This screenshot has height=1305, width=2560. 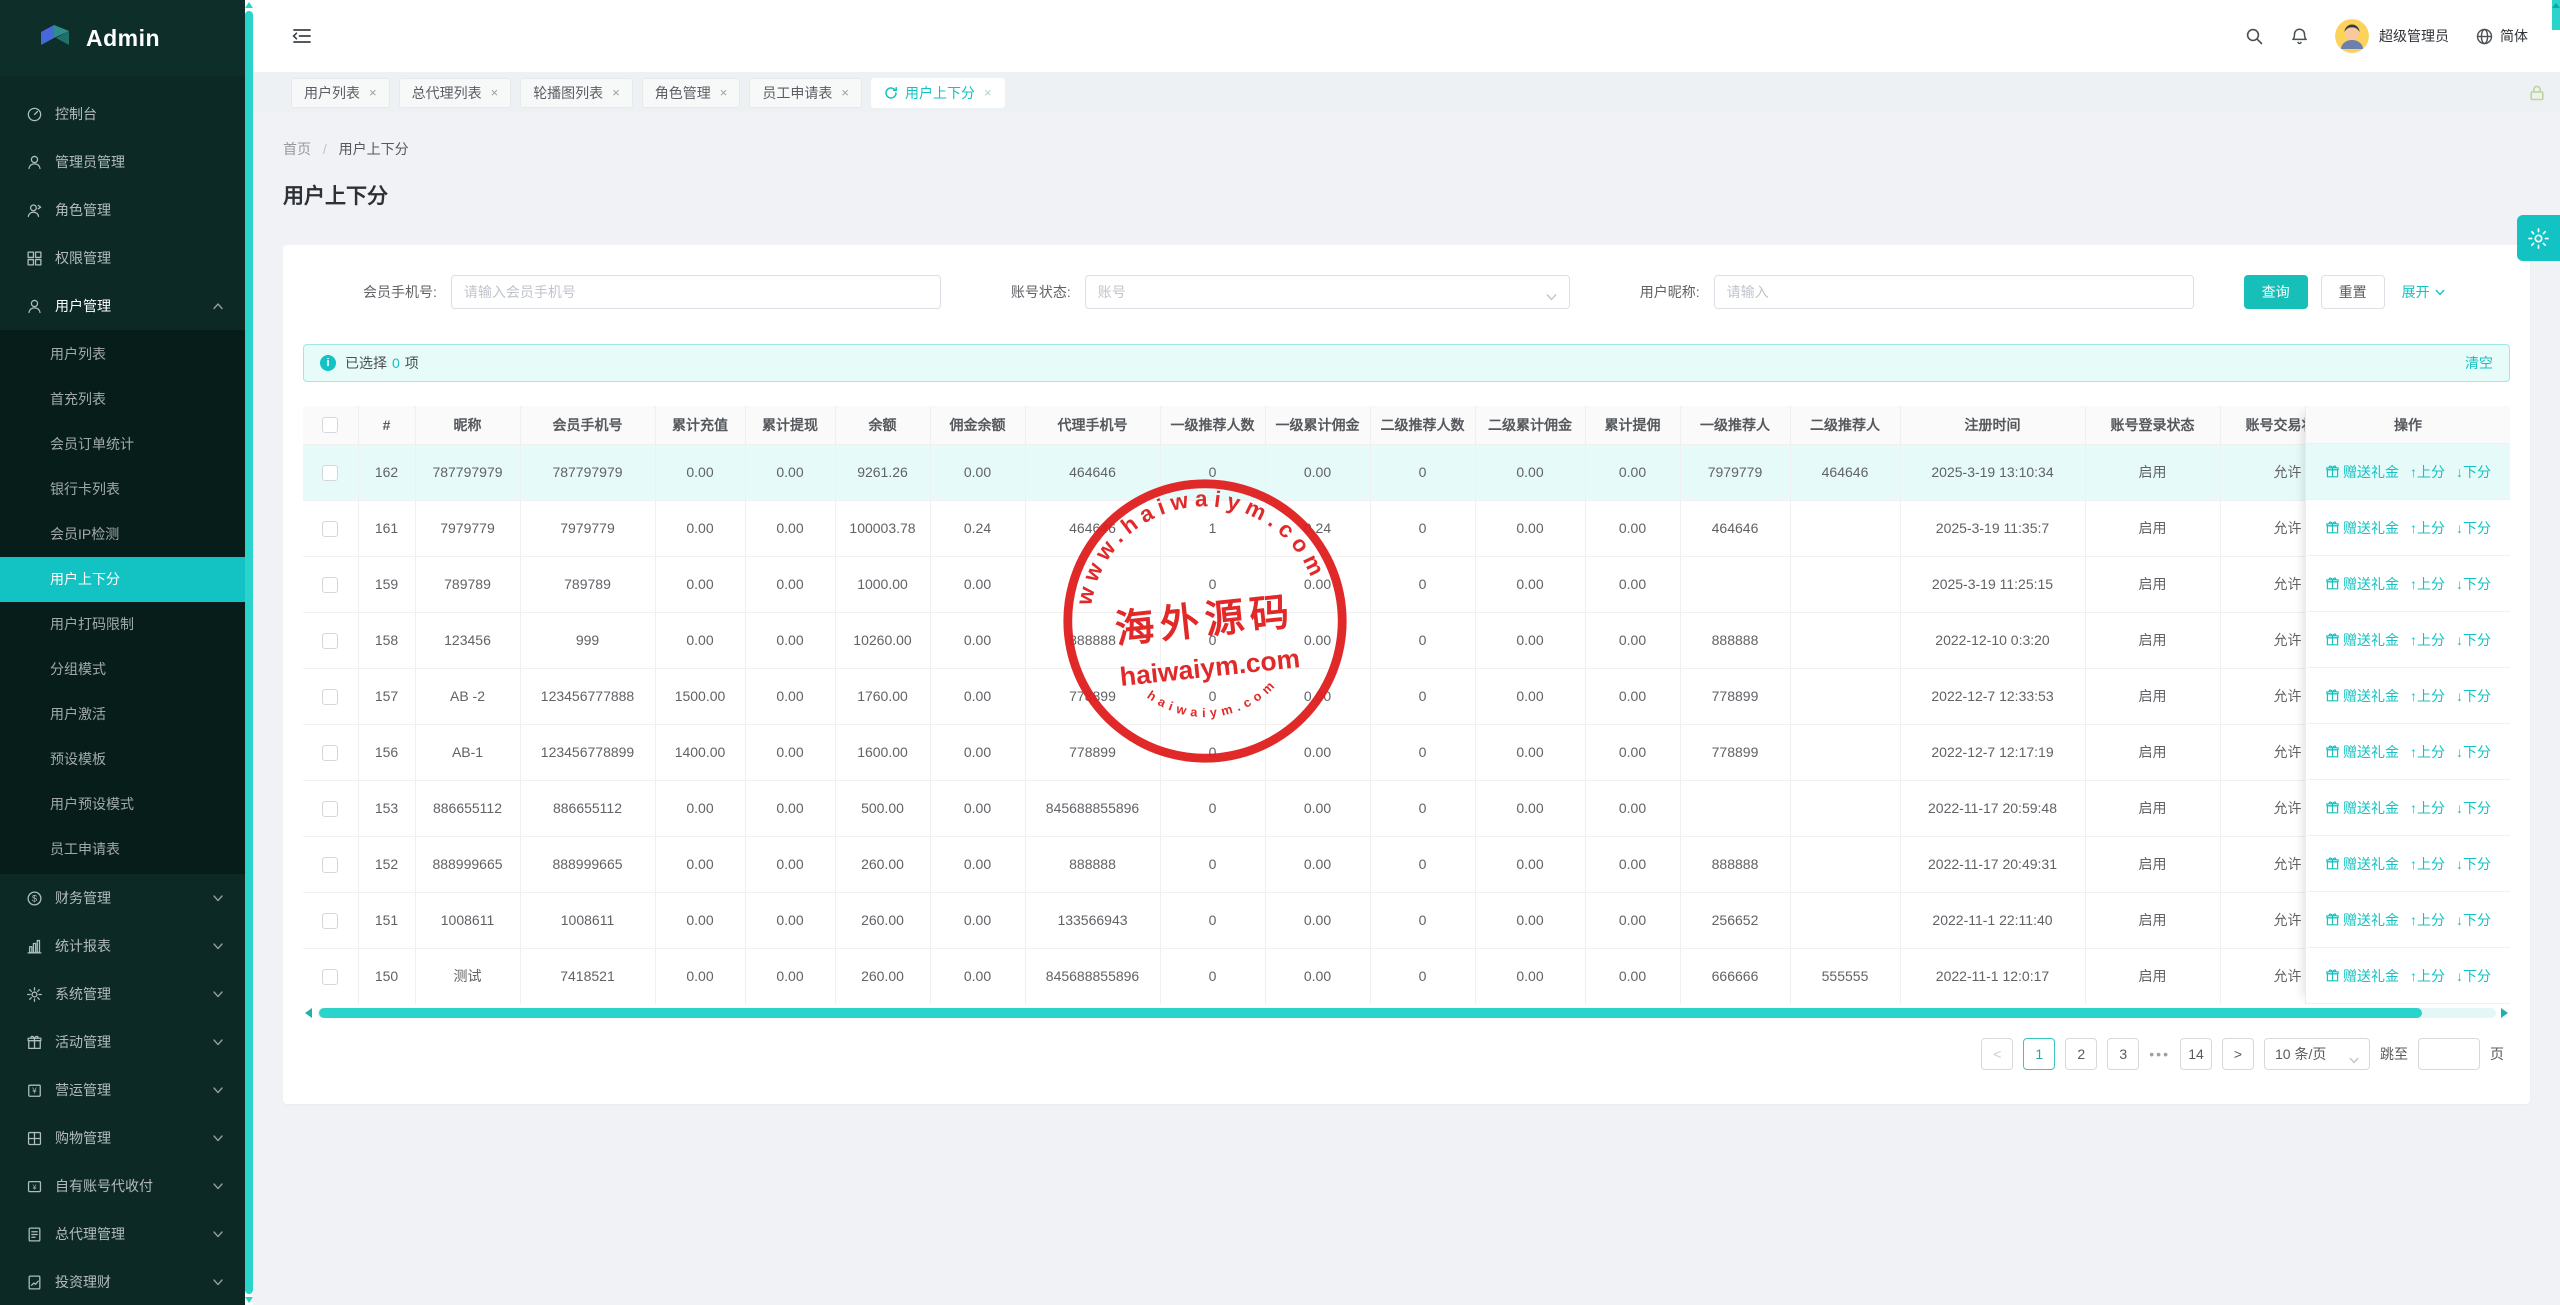 I want to click on scroll-left-arrow-icon, so click(x=309, y=1013).